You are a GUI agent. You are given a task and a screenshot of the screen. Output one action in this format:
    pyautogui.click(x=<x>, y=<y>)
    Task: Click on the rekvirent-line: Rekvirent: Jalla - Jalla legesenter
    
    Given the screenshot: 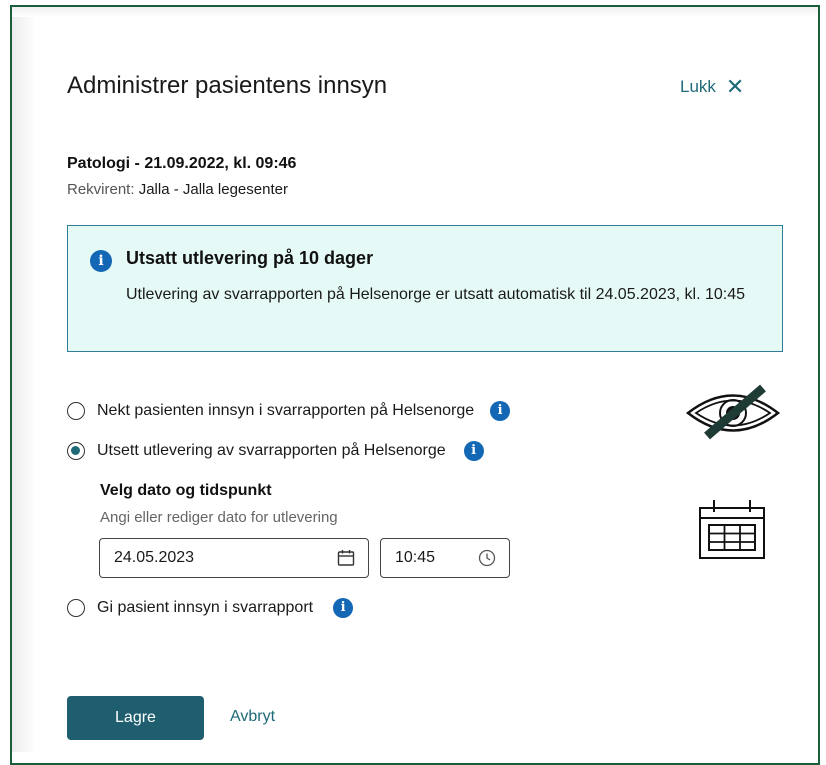 What is the action you would take?
    pyautogui.click(x=177, y=189)
    